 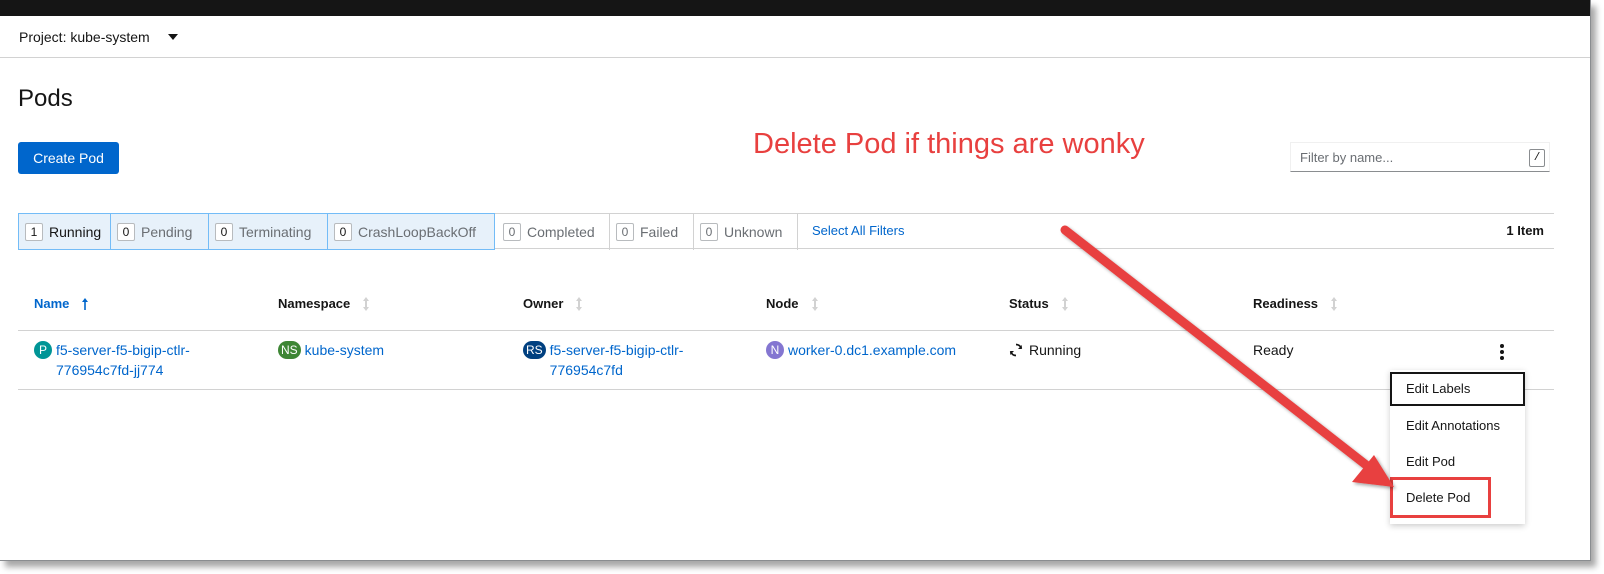 What do you see at coordinates (68, 158) in the screenshot?
I see `create-pod-button: Create Pod` at bounding box center [68, 158].